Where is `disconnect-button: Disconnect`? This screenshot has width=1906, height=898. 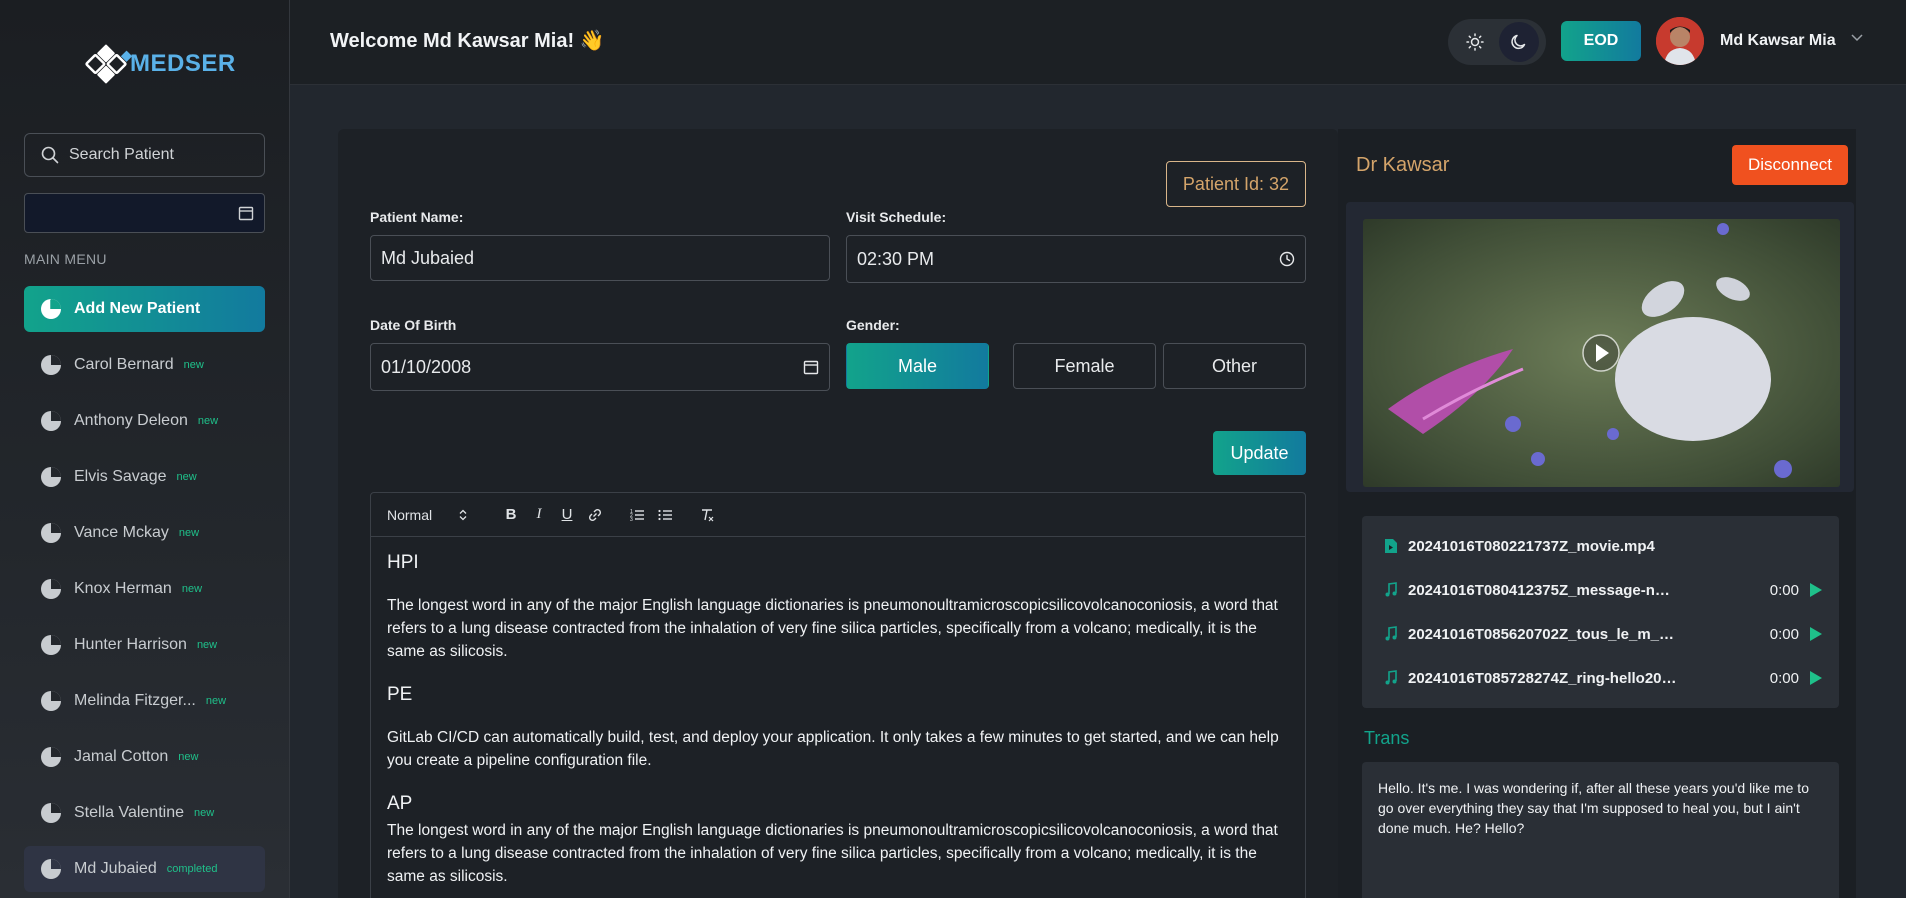
disconnect-button: Disconnect is located at coordinates (1790, 165).